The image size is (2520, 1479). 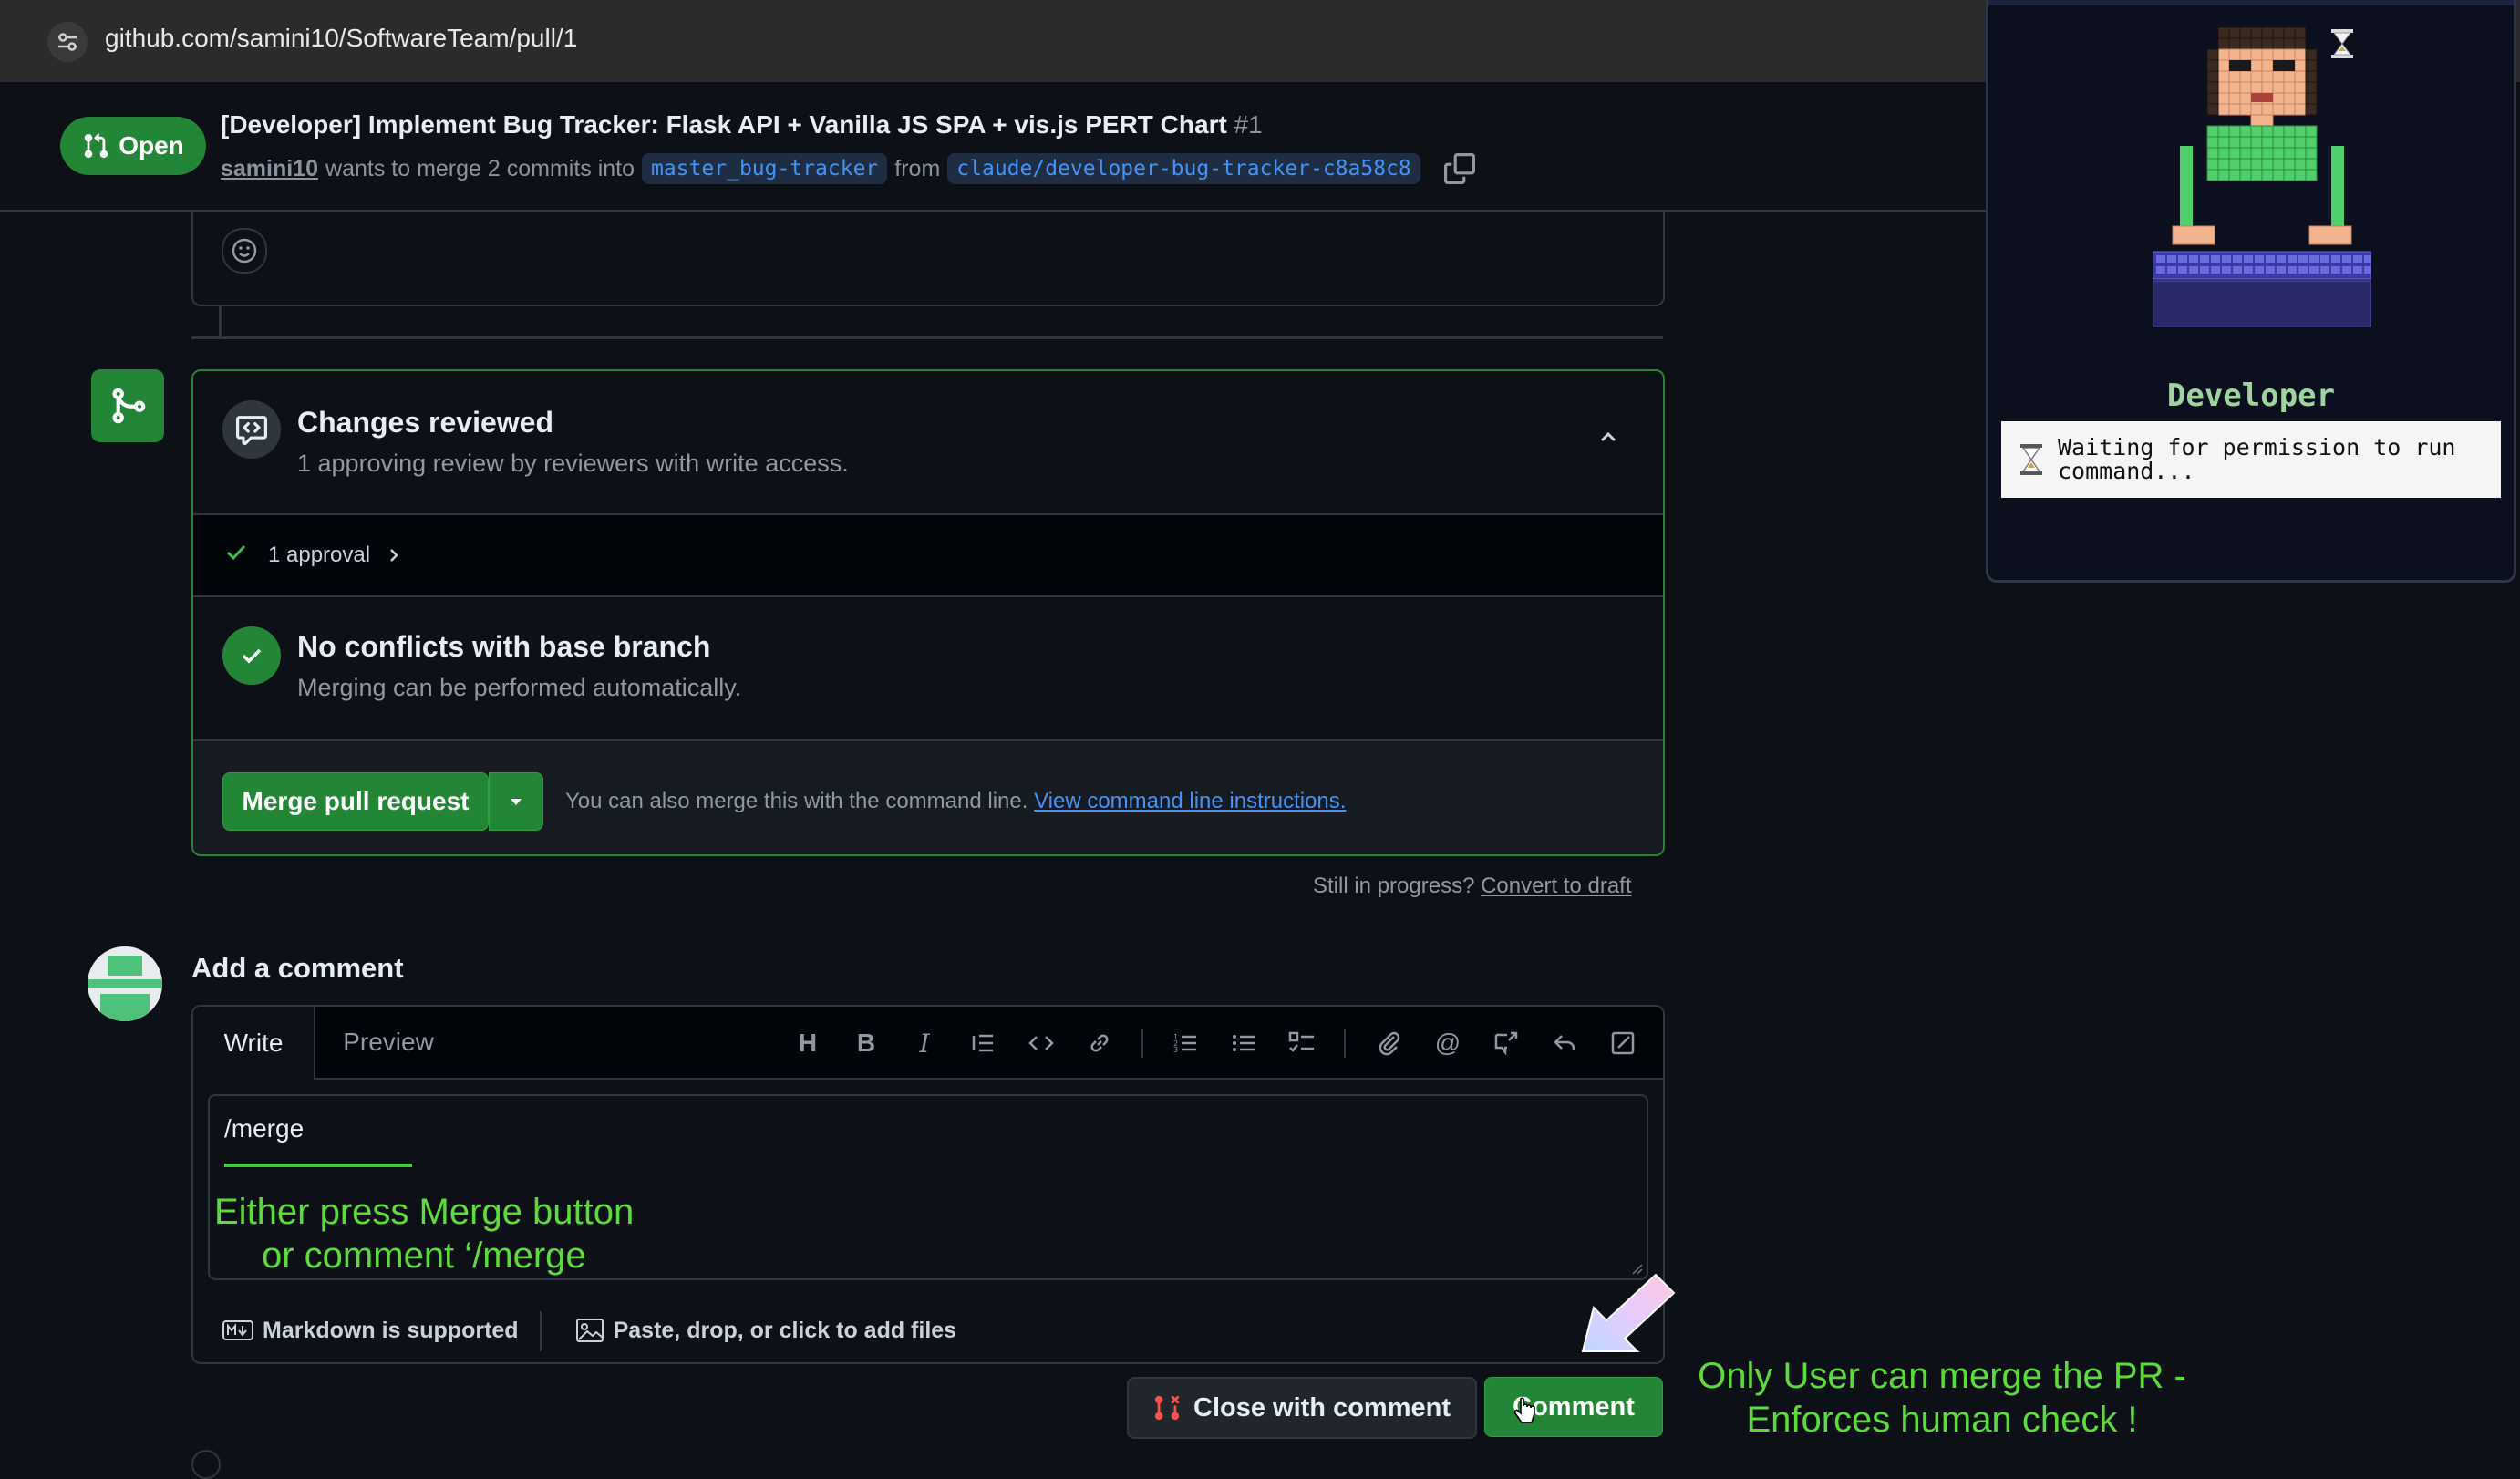 I want to click on annotation-merge-hint-line2: or comment ‘/merge, so click(x=424, y=1256).